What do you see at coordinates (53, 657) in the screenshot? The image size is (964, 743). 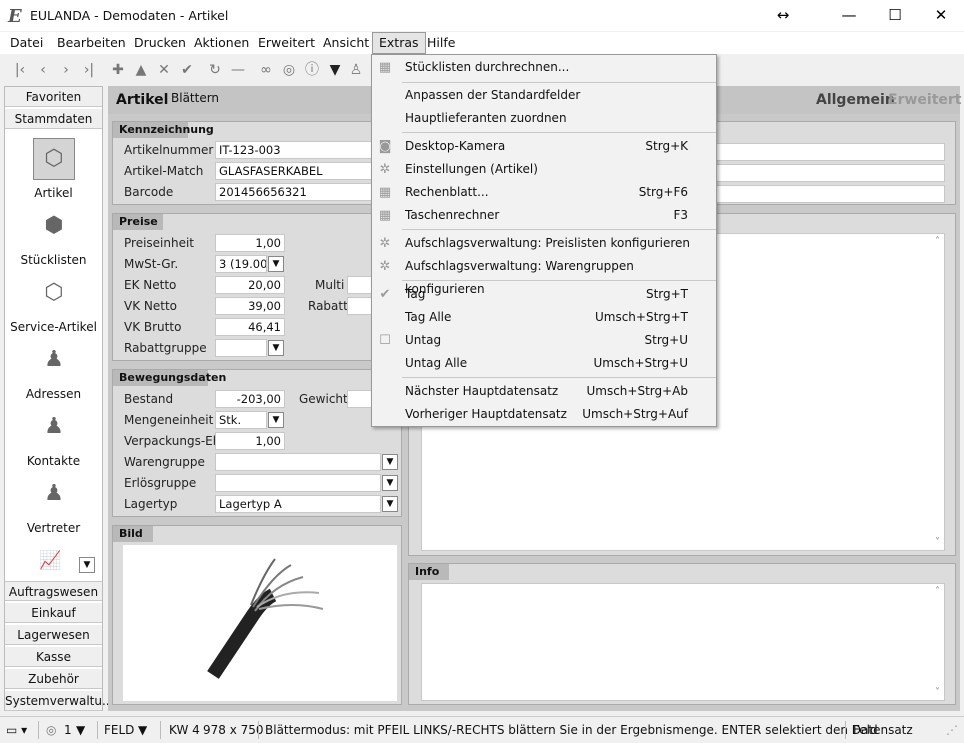 I see `nav-kasse: Kasse` at bounding box center [53, 657].